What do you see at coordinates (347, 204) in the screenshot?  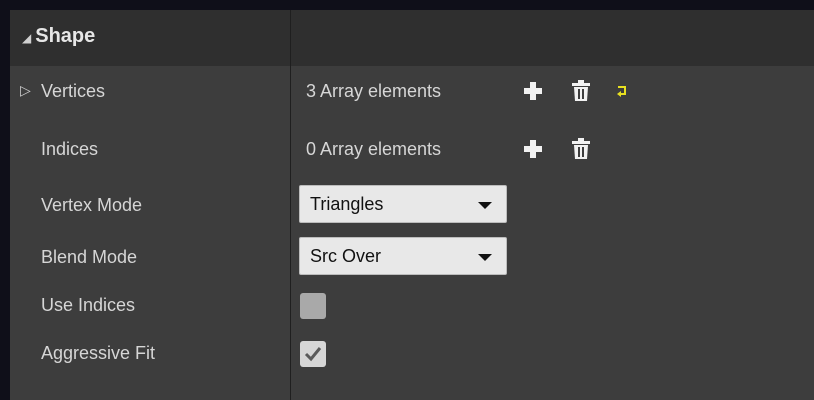 I see `vertex-mode-selected: Triangles` at bounding box center [347, 204].